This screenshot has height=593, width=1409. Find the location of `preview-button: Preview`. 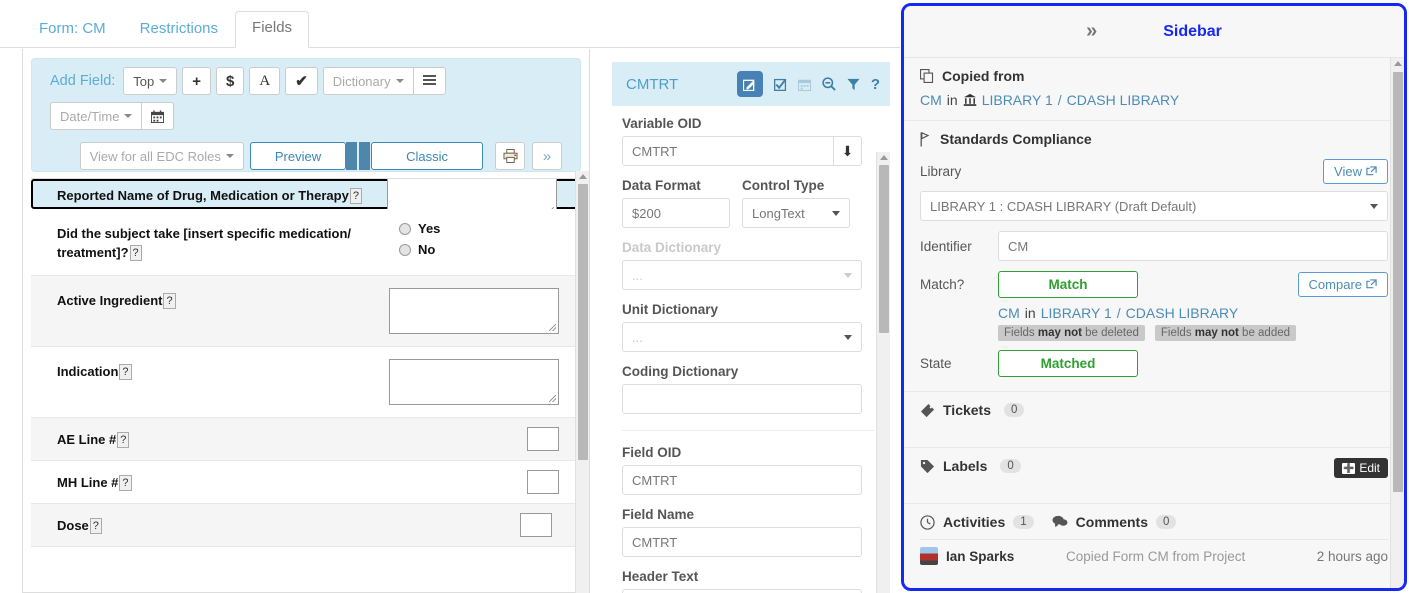

preview-button: Preview is located at coordinates (298, 156).